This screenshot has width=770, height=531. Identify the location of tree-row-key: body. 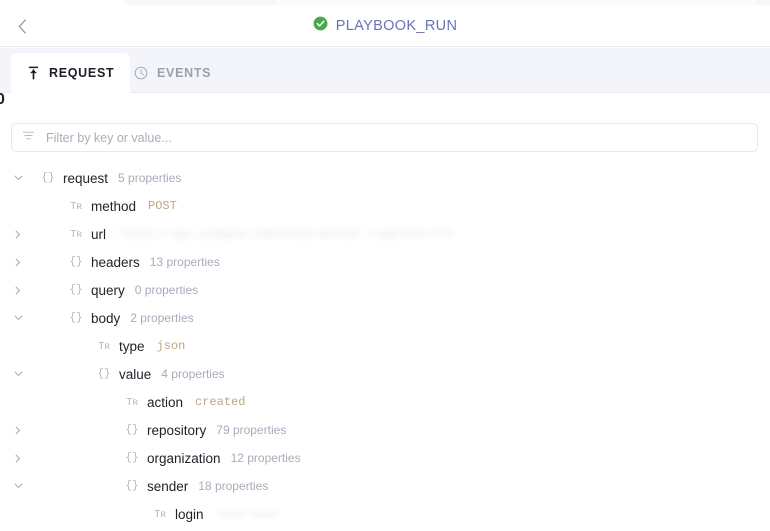
(106, 318).